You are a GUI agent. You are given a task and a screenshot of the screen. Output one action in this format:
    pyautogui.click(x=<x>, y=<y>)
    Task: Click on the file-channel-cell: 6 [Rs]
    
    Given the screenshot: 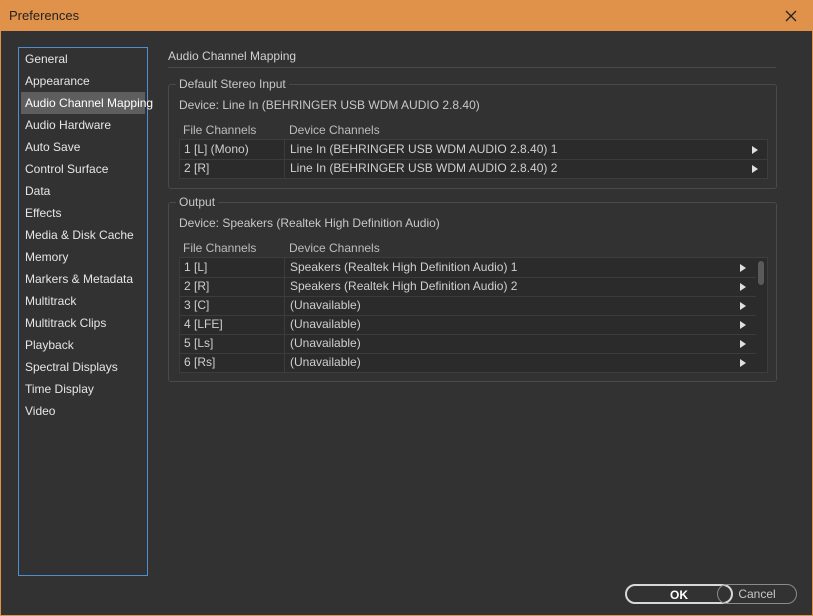 What is the action you would take?
    pyautogui.click(x=232, y=362)
    